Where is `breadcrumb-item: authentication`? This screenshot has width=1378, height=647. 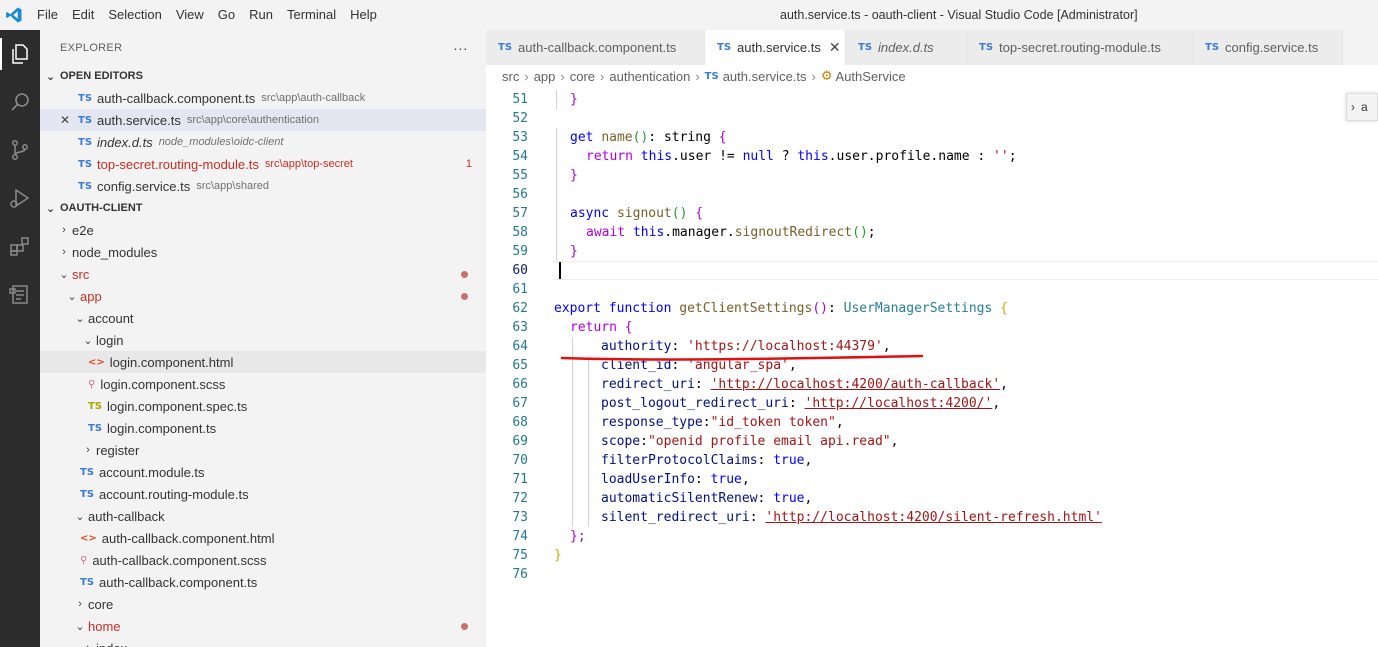
breadcrumb-item: authentication is located at coordinates (649, 76).